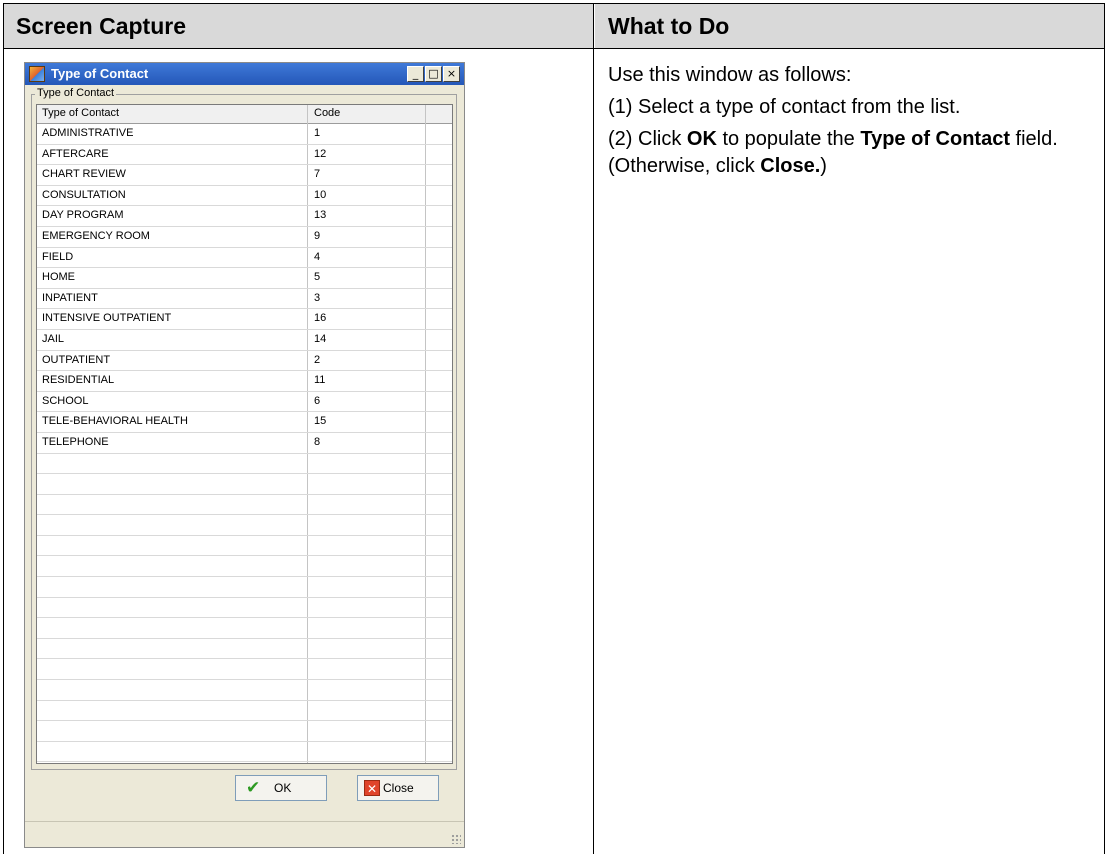 This screenshot has width=1108, height=854. I want to click on maximize-button: □, so click(433, 74).